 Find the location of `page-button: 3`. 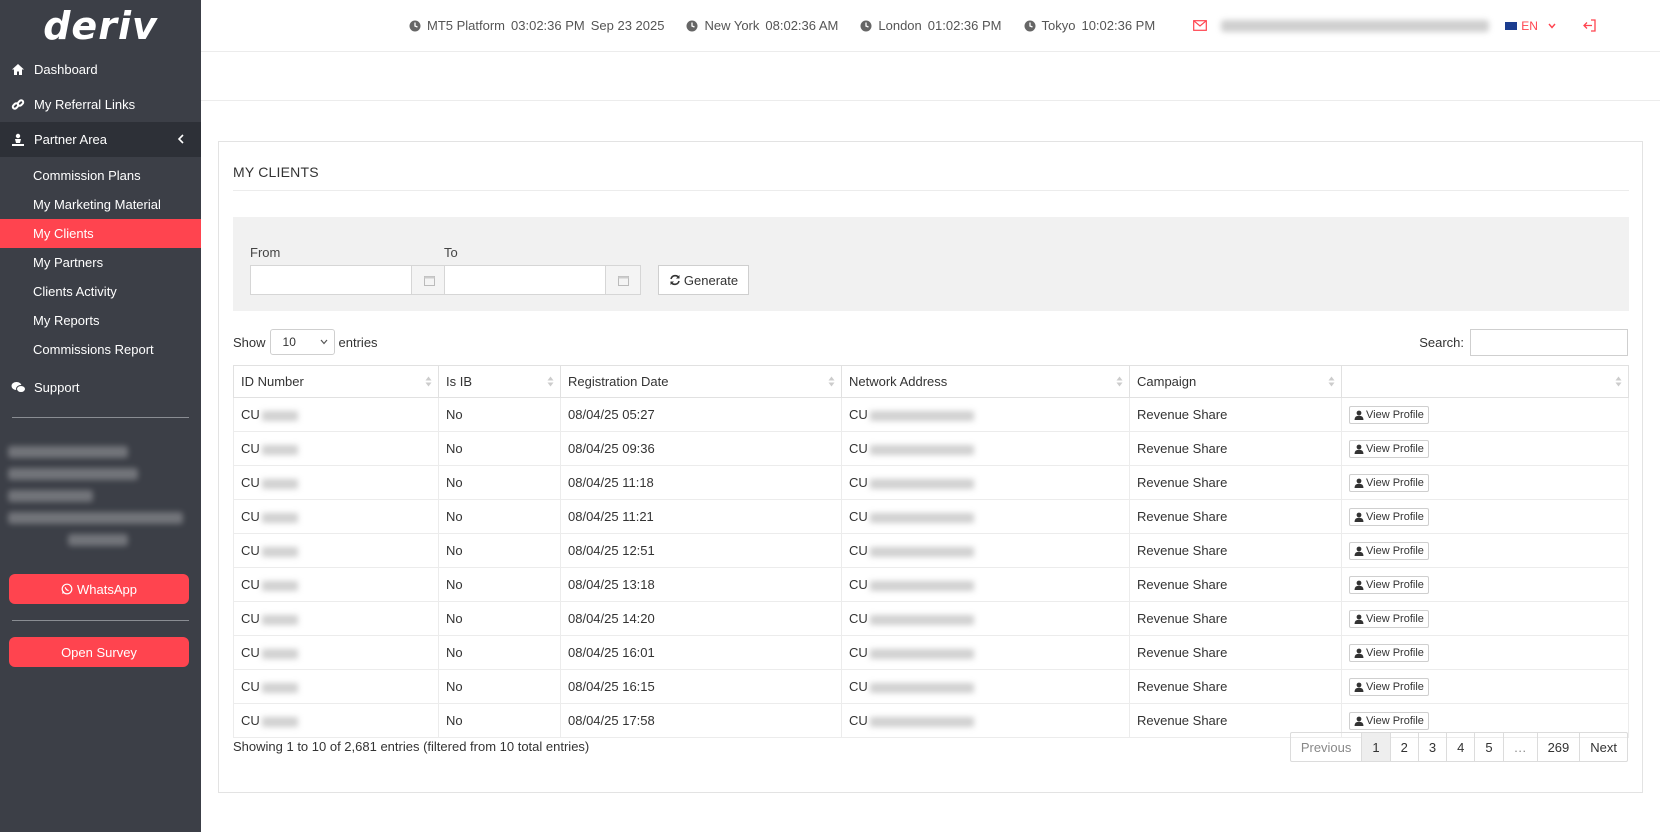

page-button: 3 is located at coordinates (1431, 747).